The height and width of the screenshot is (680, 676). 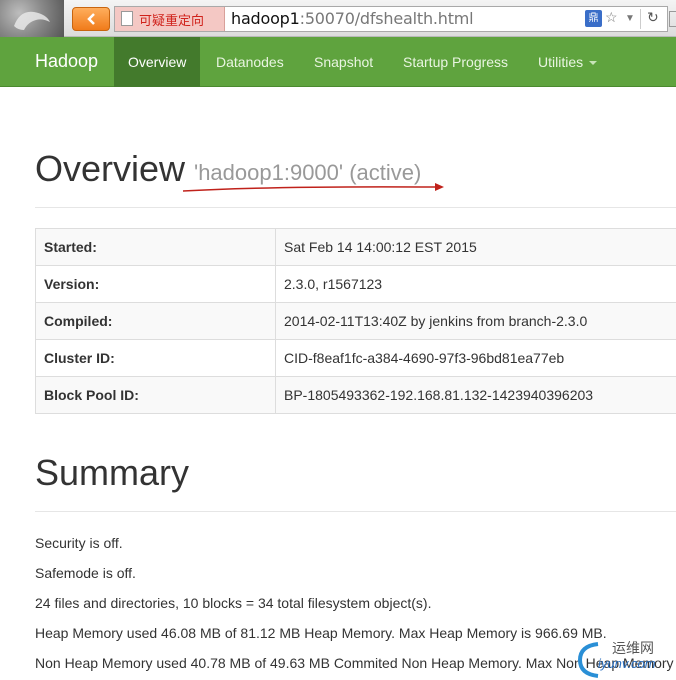 I want to click on nav-utilities: Utilities, so click(x=567, y=62).